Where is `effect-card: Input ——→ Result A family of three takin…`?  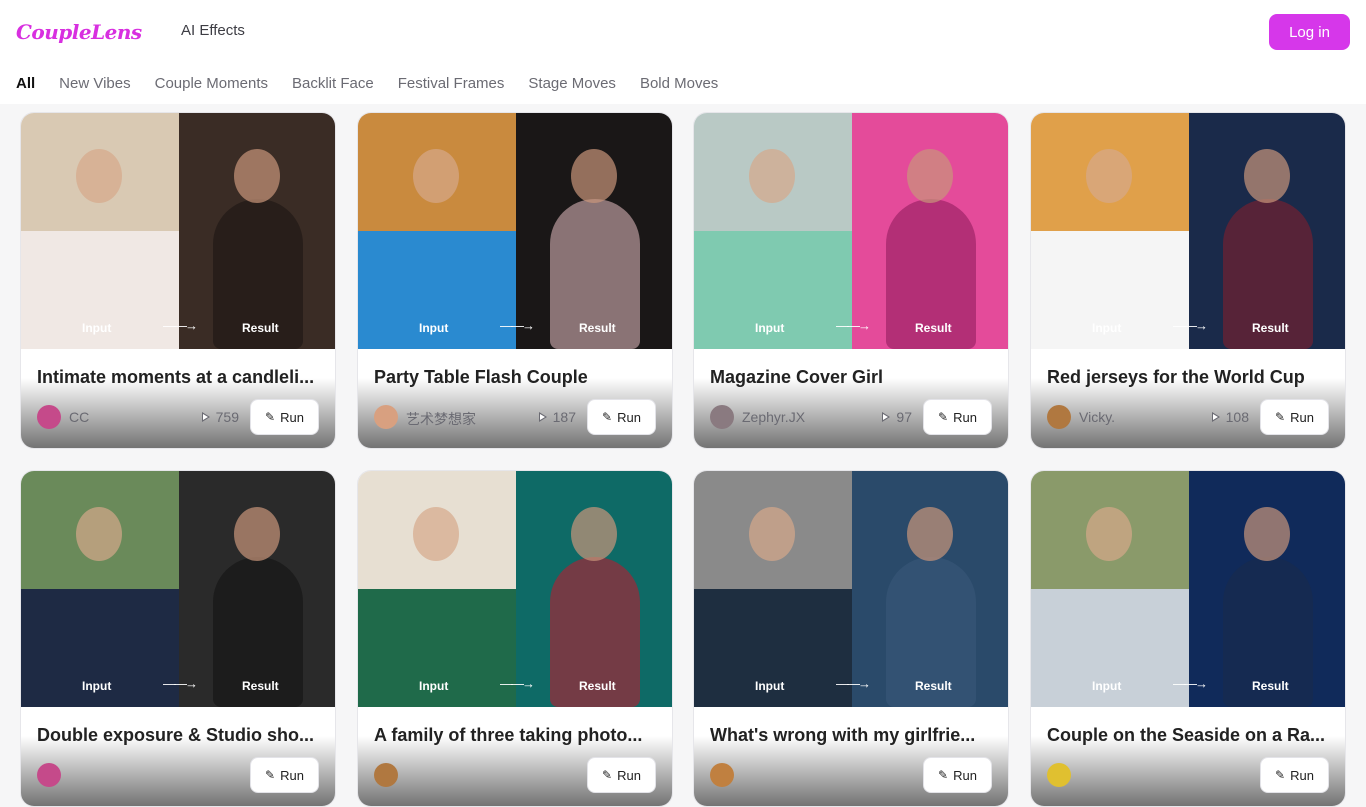
effect-card: Input ——→ Result A family of three takin… is located at coordinates (515, 638).